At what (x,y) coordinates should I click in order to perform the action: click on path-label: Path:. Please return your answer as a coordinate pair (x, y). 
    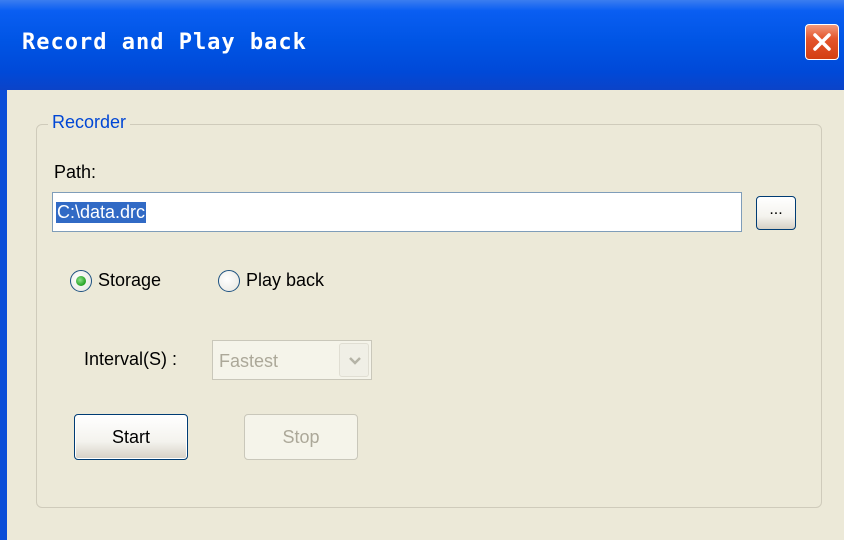
    Looking at the image, I should click on (75, 172).